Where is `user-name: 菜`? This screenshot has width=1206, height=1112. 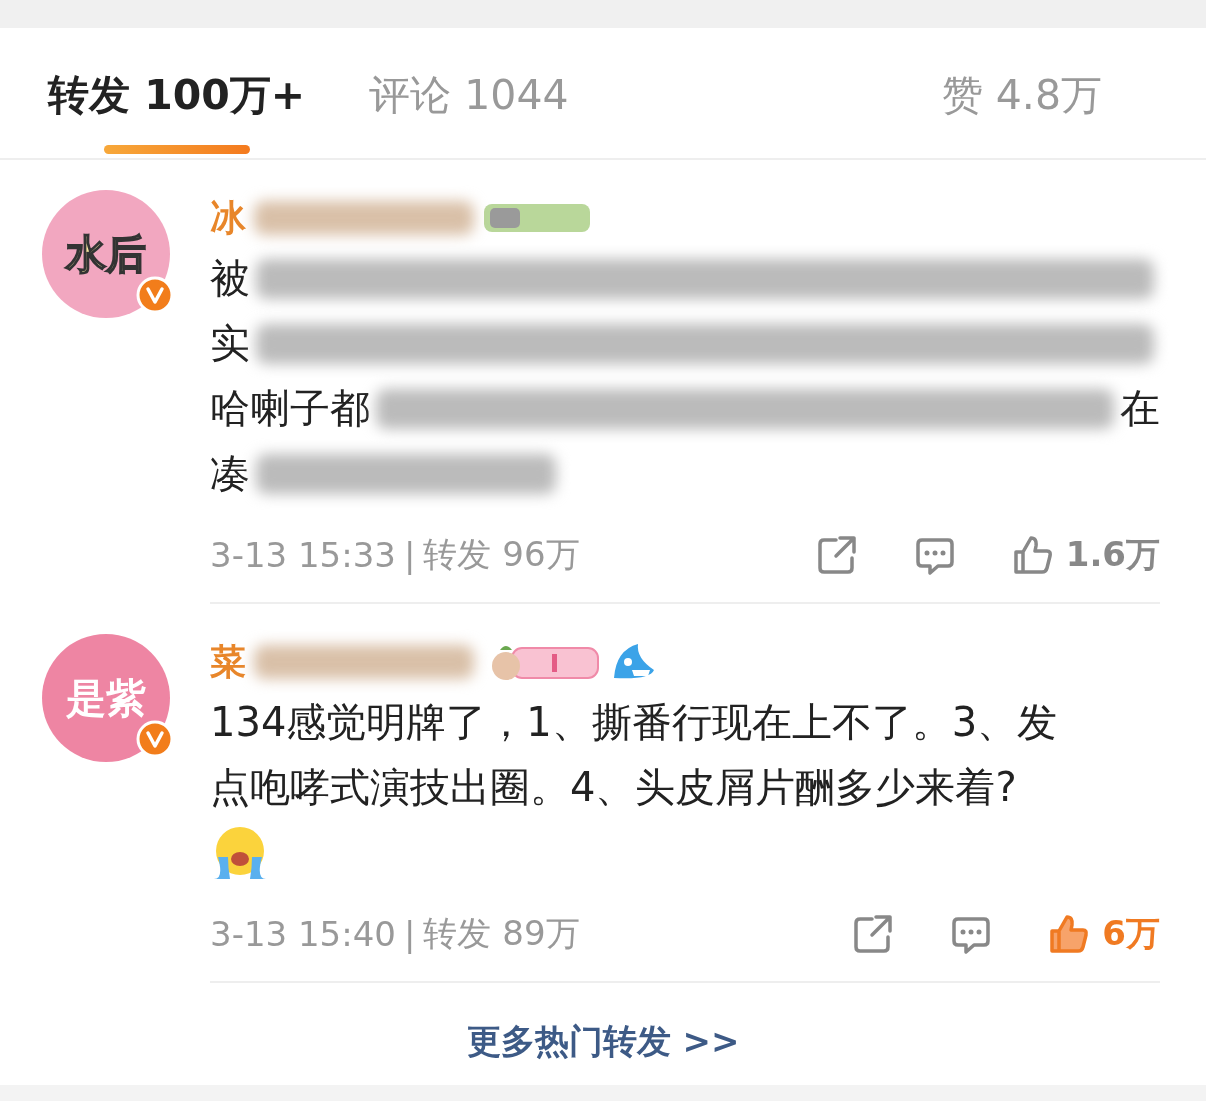
user-name: 菜 is located at coordinates (228, 662).